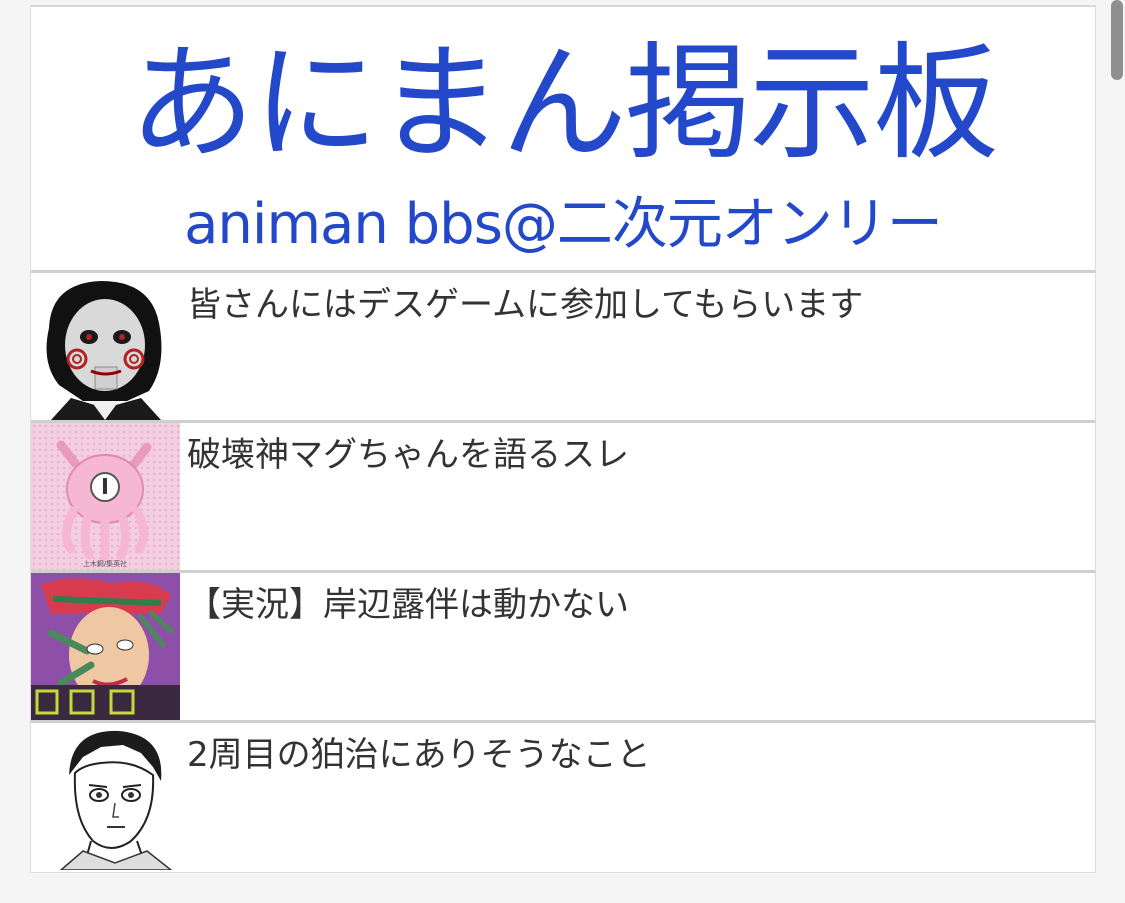  Describe the element at coordinates (633, 605) in the screenshot. I see `thread-title: 【実況】岸辺露伴は動かない` at that location.